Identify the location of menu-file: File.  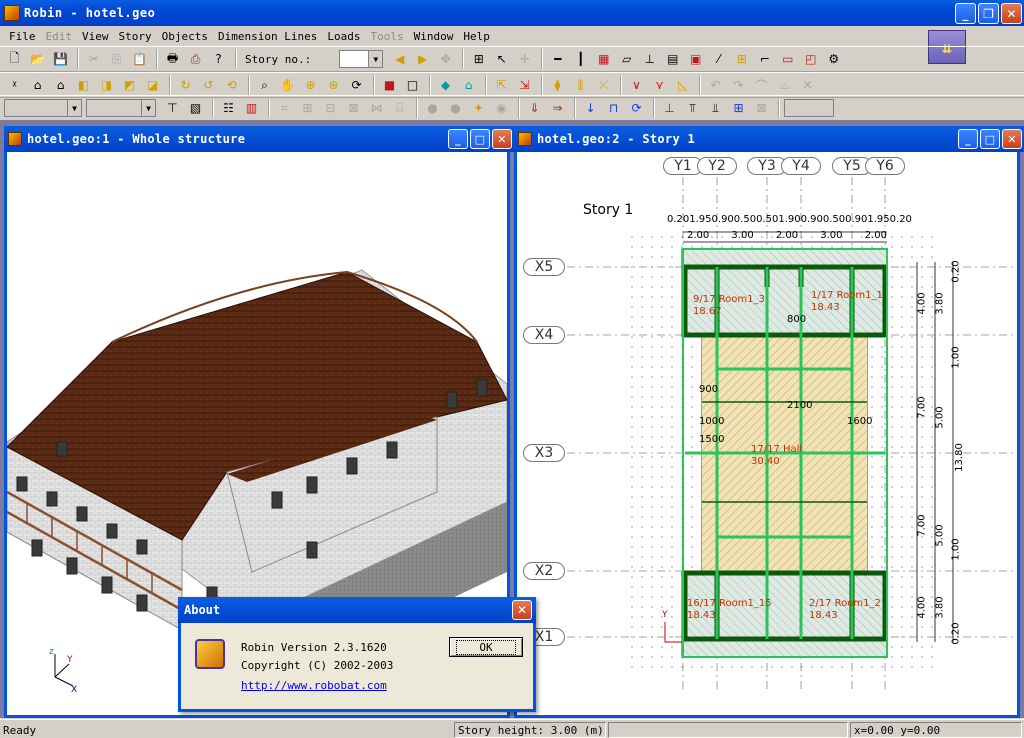
(22, 36).